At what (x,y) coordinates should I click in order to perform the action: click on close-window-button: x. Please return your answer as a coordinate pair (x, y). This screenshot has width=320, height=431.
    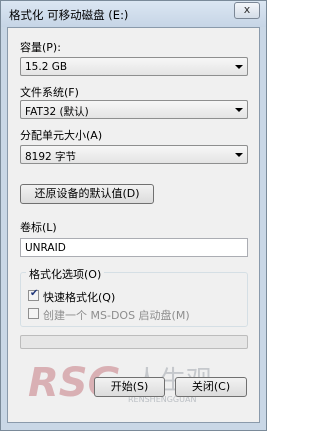
    Looking at the image, I should click on (247, 10).